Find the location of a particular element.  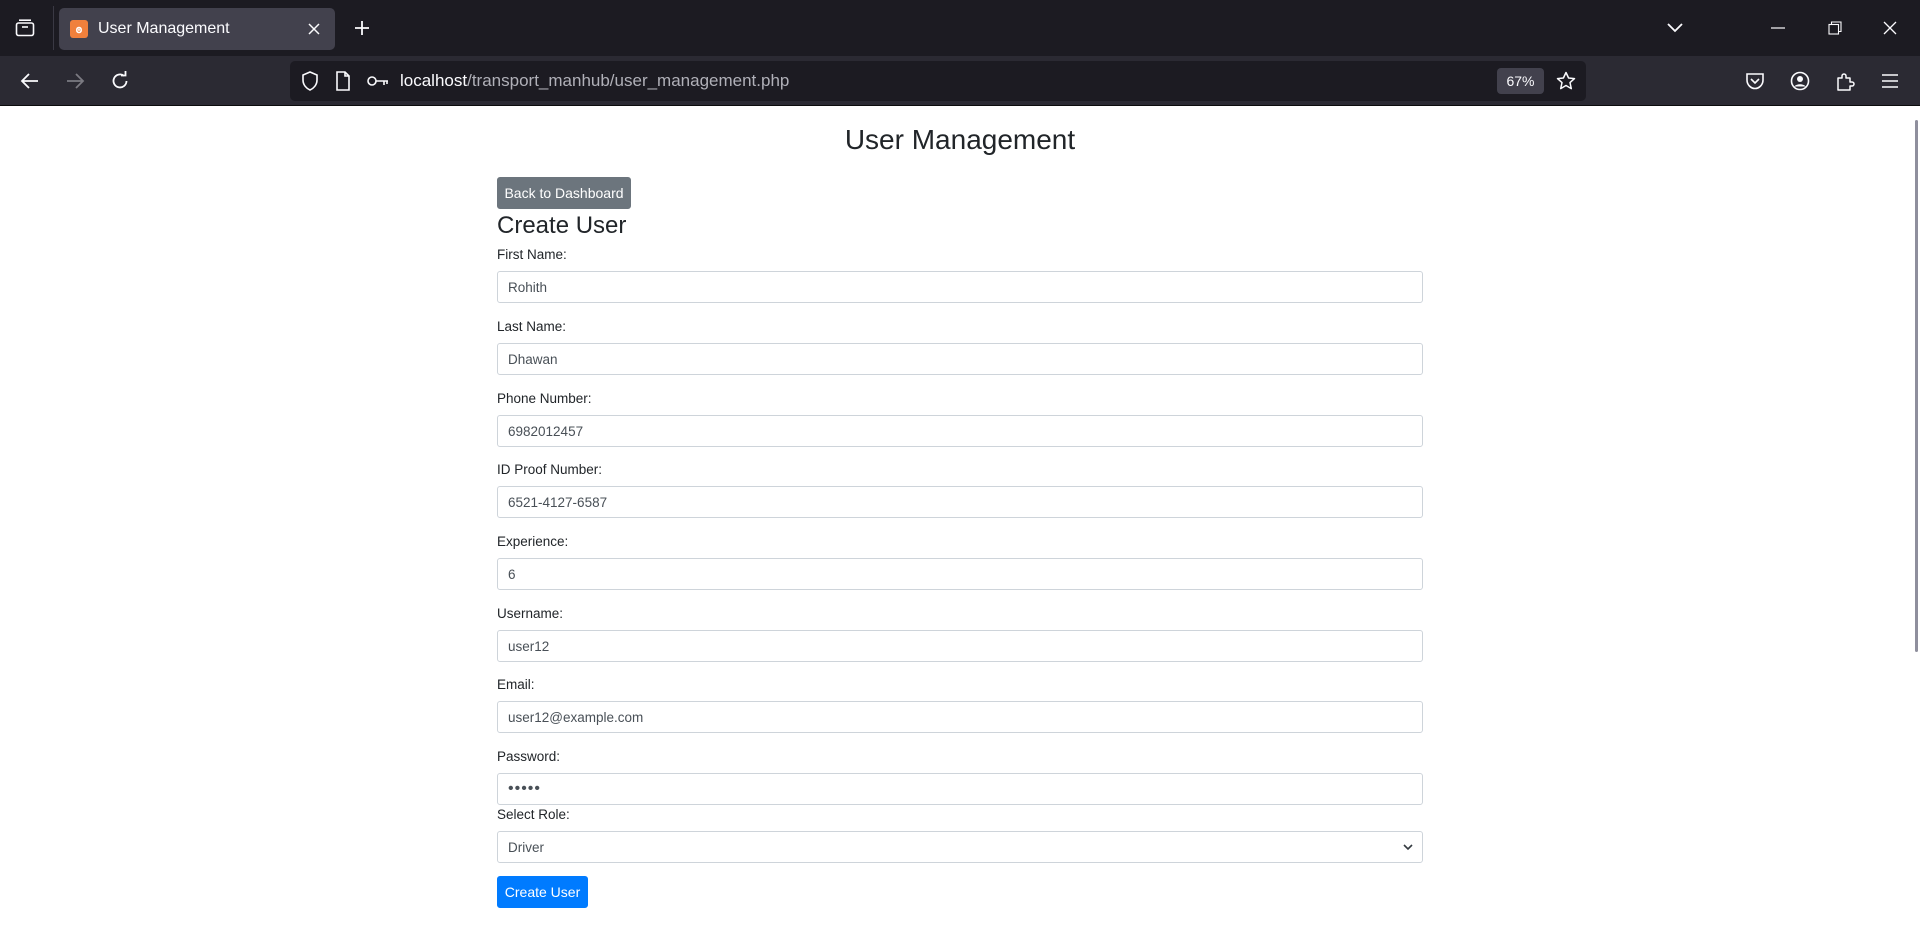

close-window-icon is located at coordinates (1890, 28).